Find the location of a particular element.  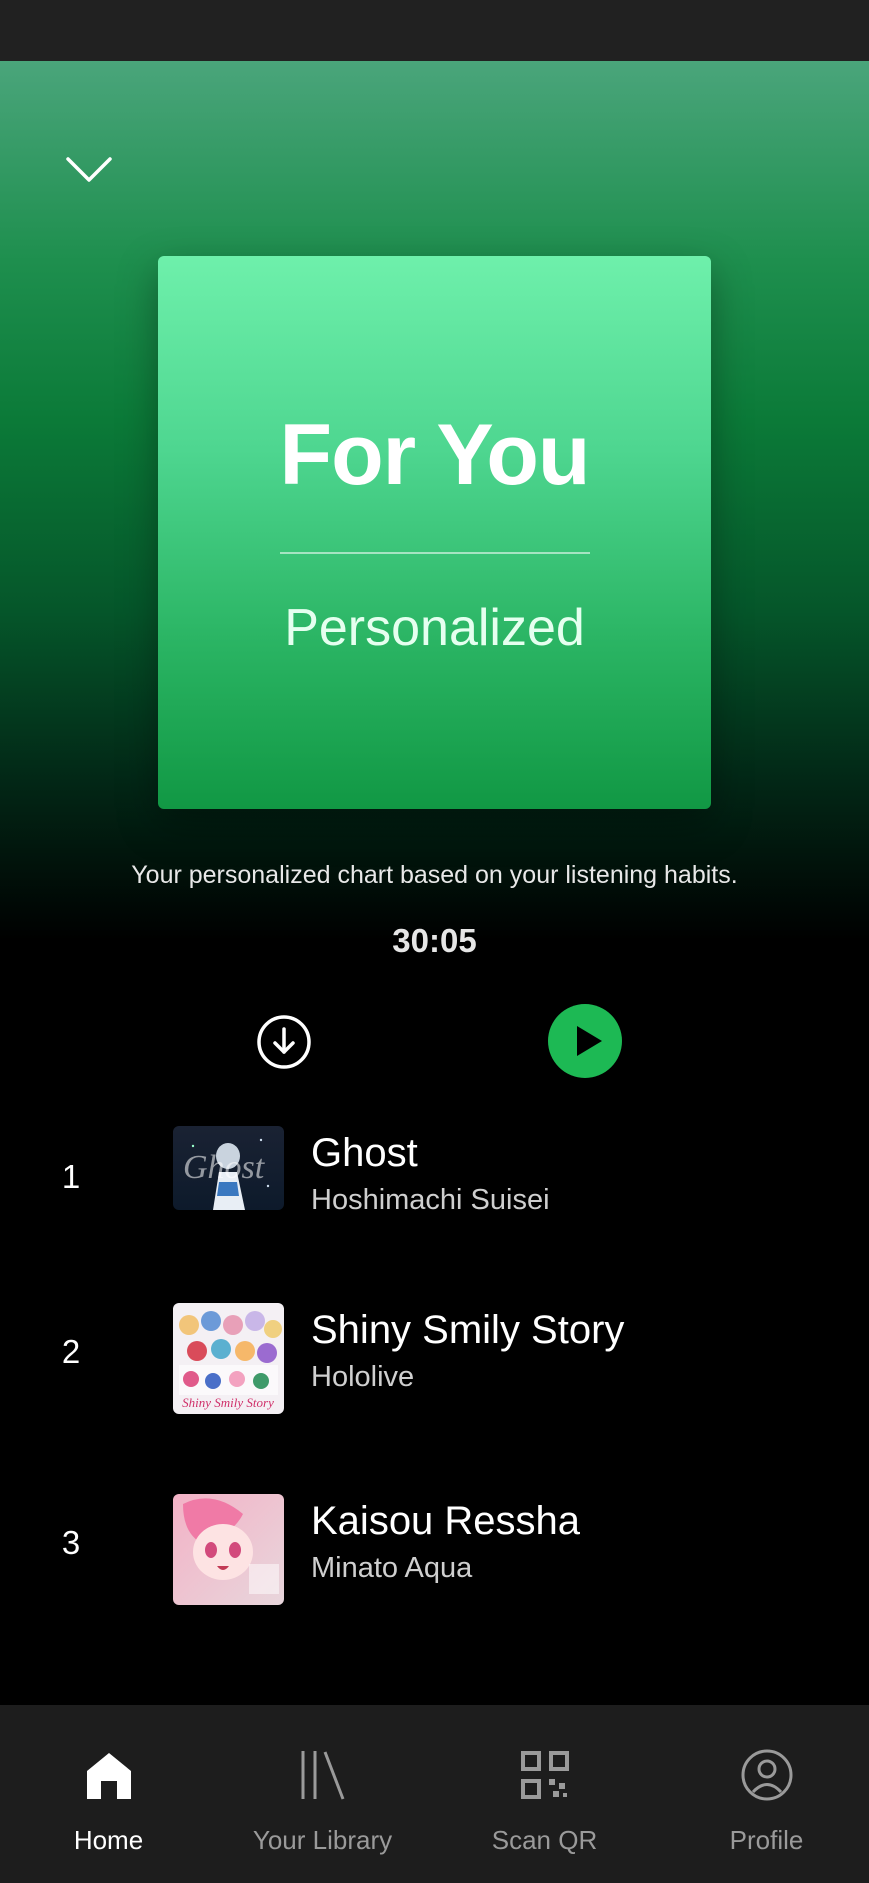

bottom-nav: Home Your Library Scan QR Profile is located at coordinates (434, 1794).